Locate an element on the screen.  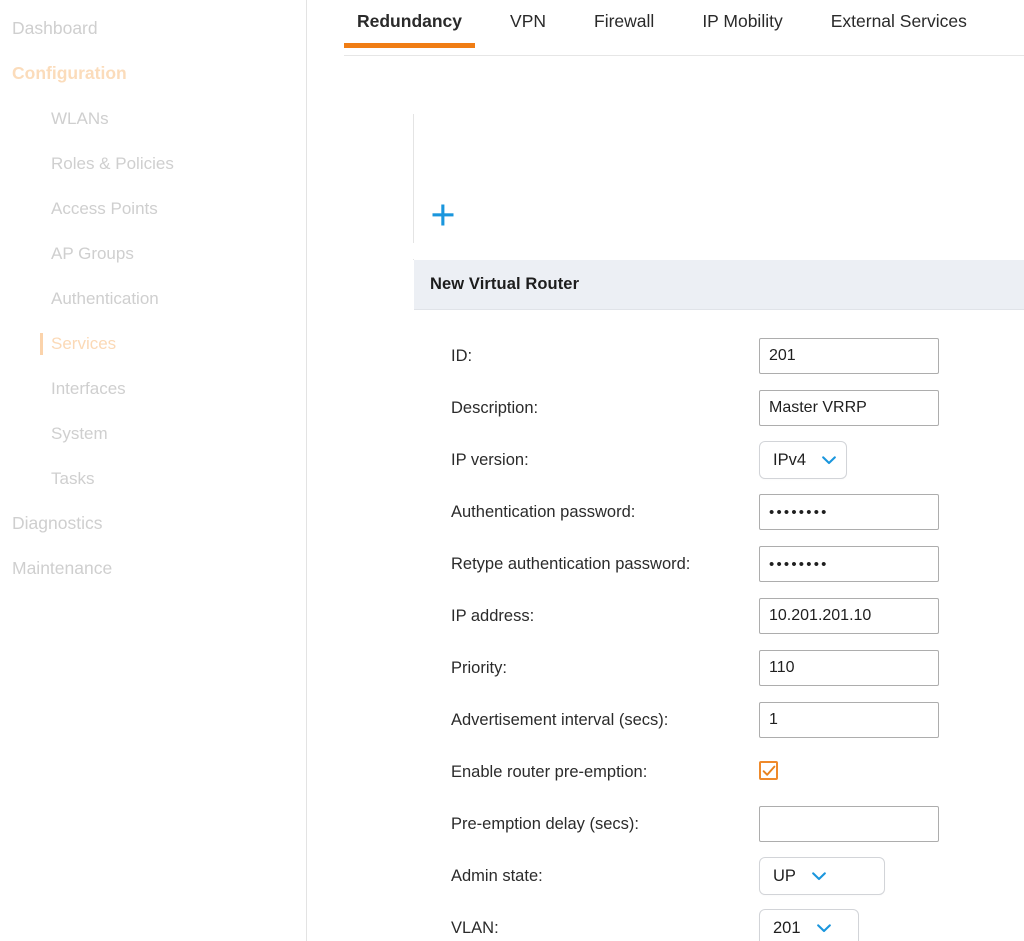
plus-icon is located at coordinates (443, 215).